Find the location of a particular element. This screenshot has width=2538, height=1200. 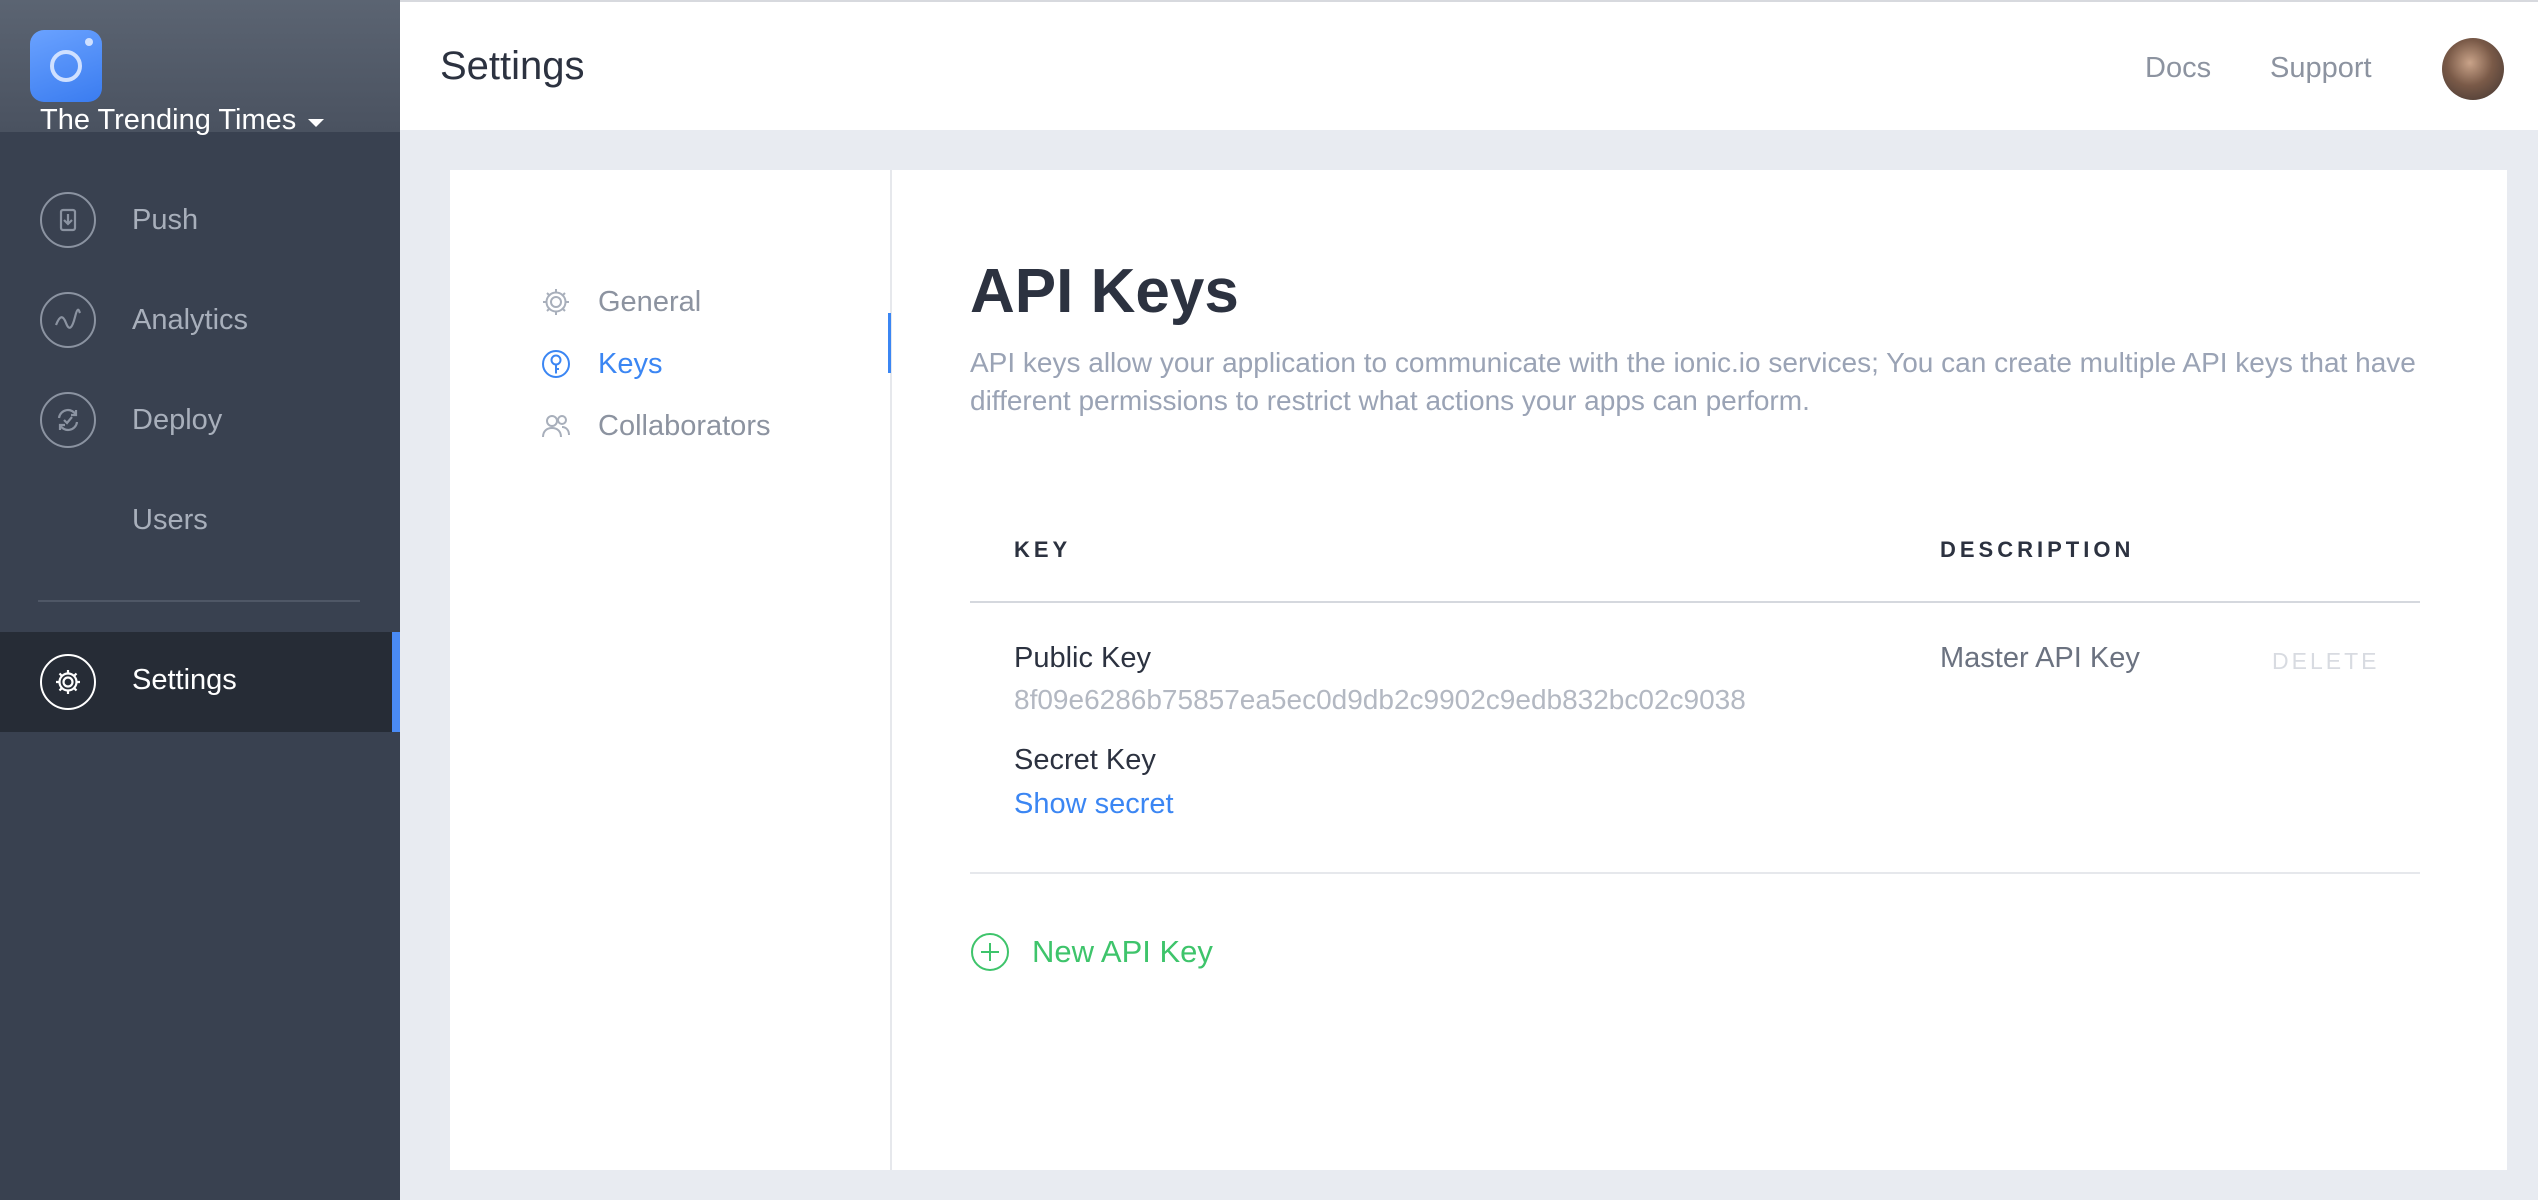

page-header-title: Settings is located at coordinates (512, 66).